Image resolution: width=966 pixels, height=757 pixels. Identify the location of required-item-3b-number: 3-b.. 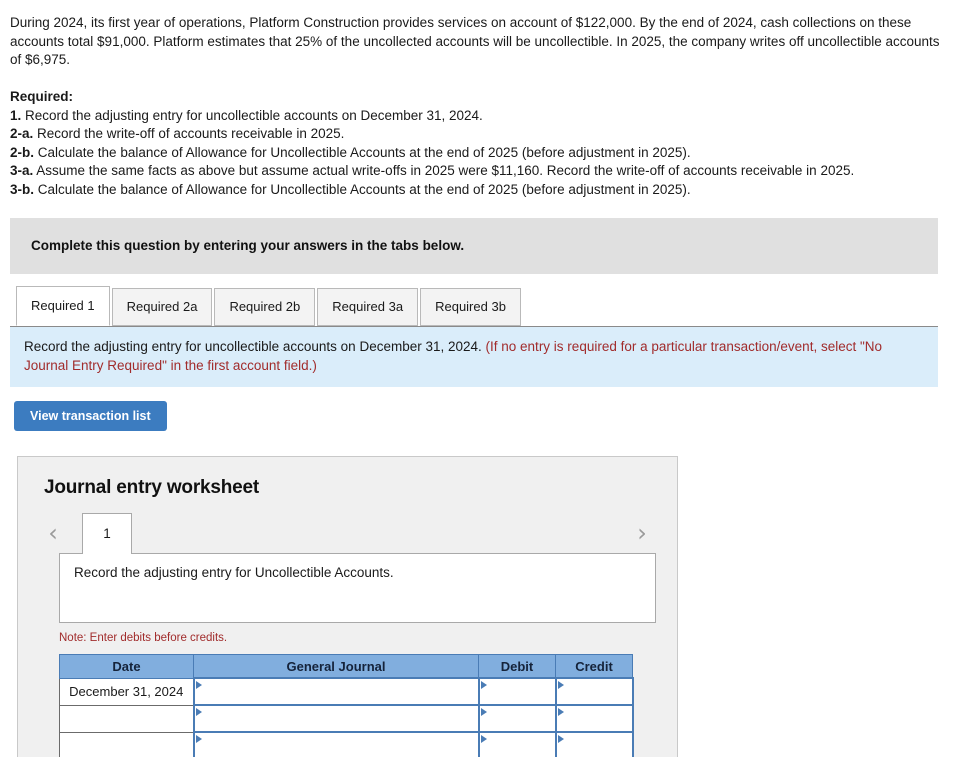
(22, 189).